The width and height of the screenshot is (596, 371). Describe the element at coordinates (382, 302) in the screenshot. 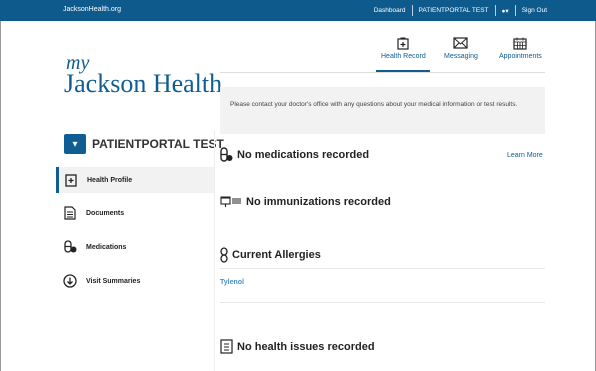

I see `allergies-rule-bottom` at that location.